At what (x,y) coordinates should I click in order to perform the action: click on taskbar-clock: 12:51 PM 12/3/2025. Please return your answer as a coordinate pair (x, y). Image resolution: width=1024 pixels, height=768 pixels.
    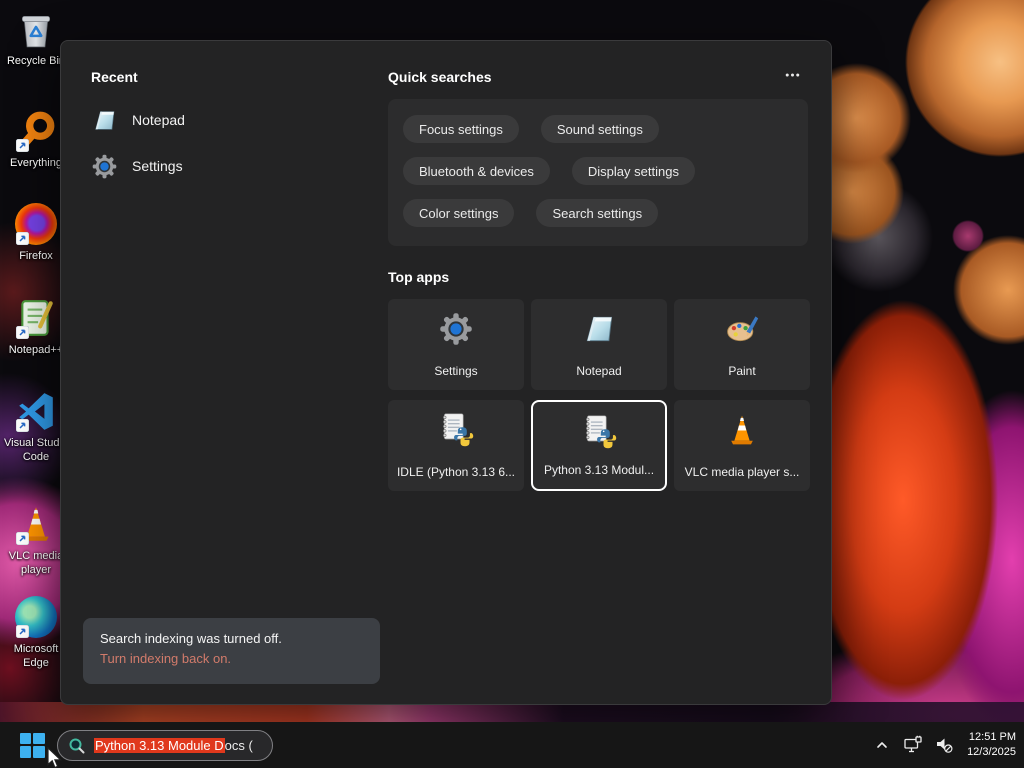
    Looking at the image, I should click on (991, 745).